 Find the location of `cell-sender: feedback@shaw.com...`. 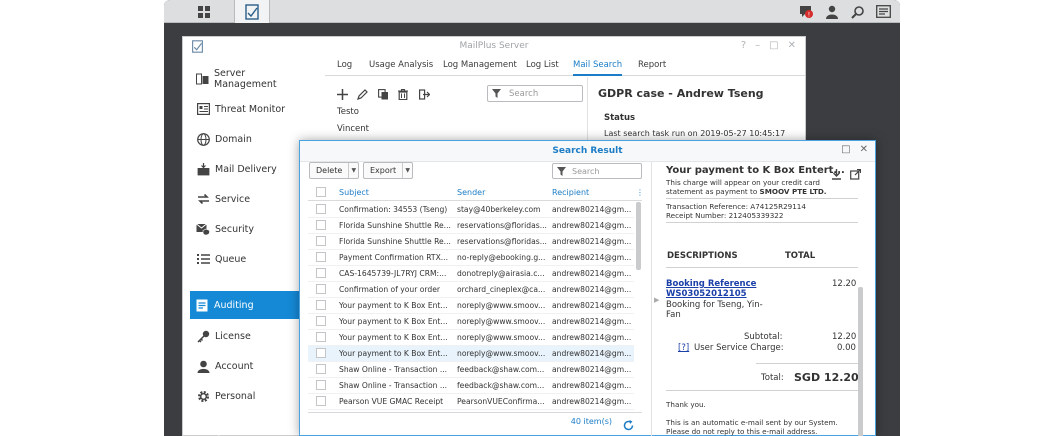

cell-sender: feedback@shaw.com... is located at coordinates (501, 385).